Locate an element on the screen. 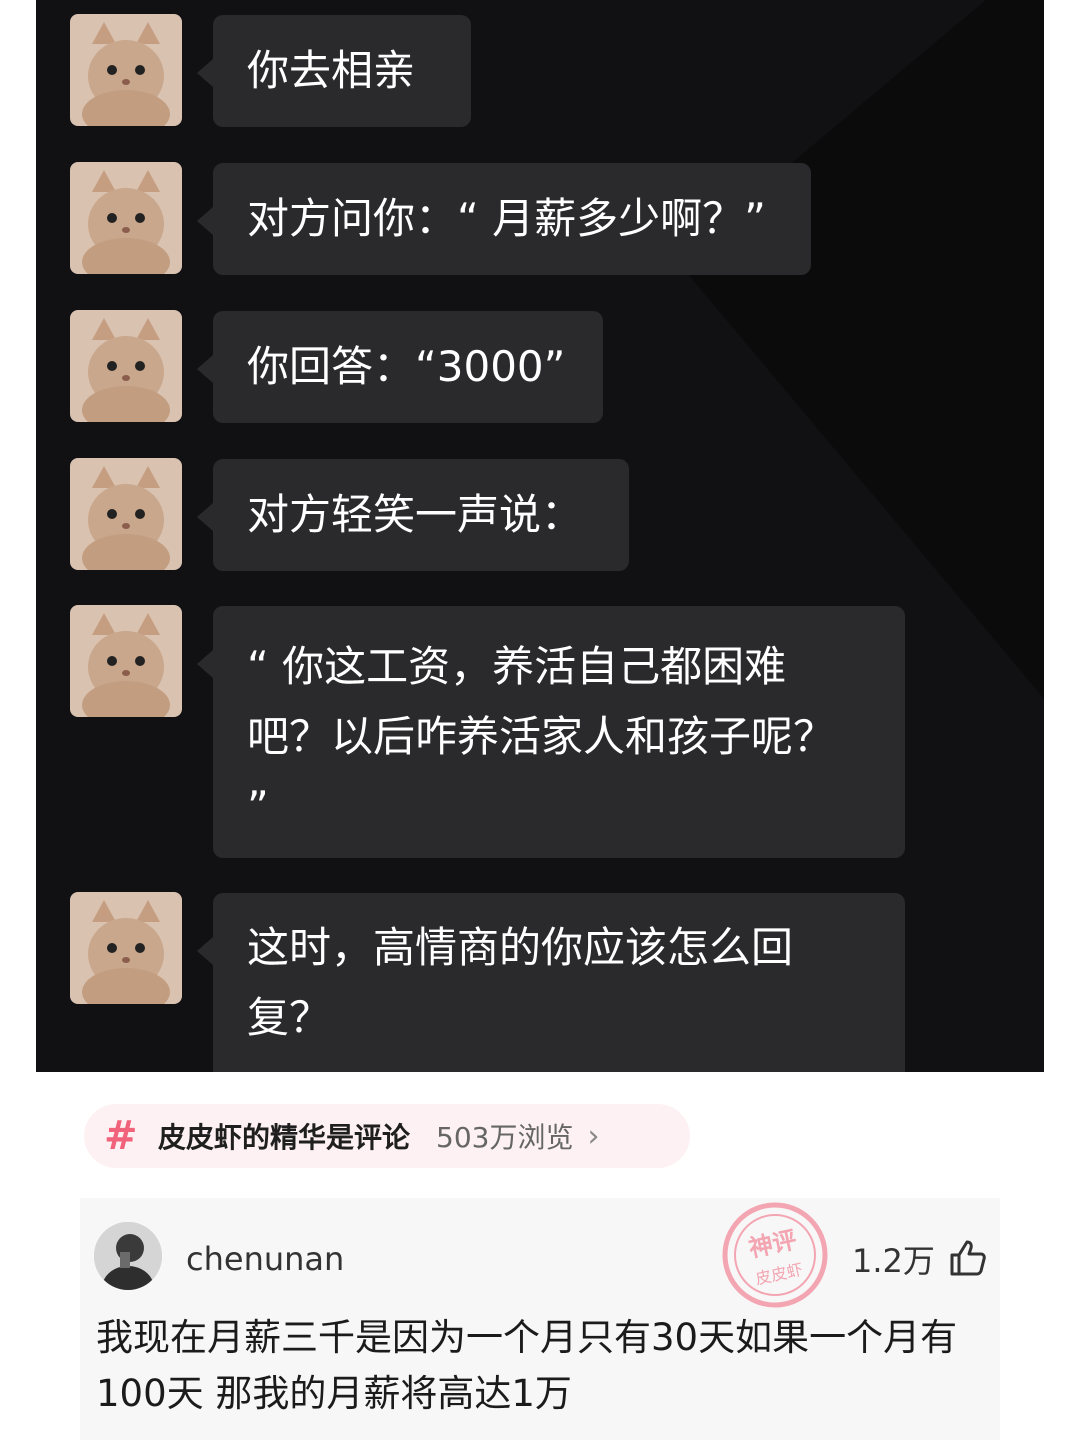 This screenshot has height=1440, width=1080. topic-views: 503万浏览 is located at coordinates (505, 1137).